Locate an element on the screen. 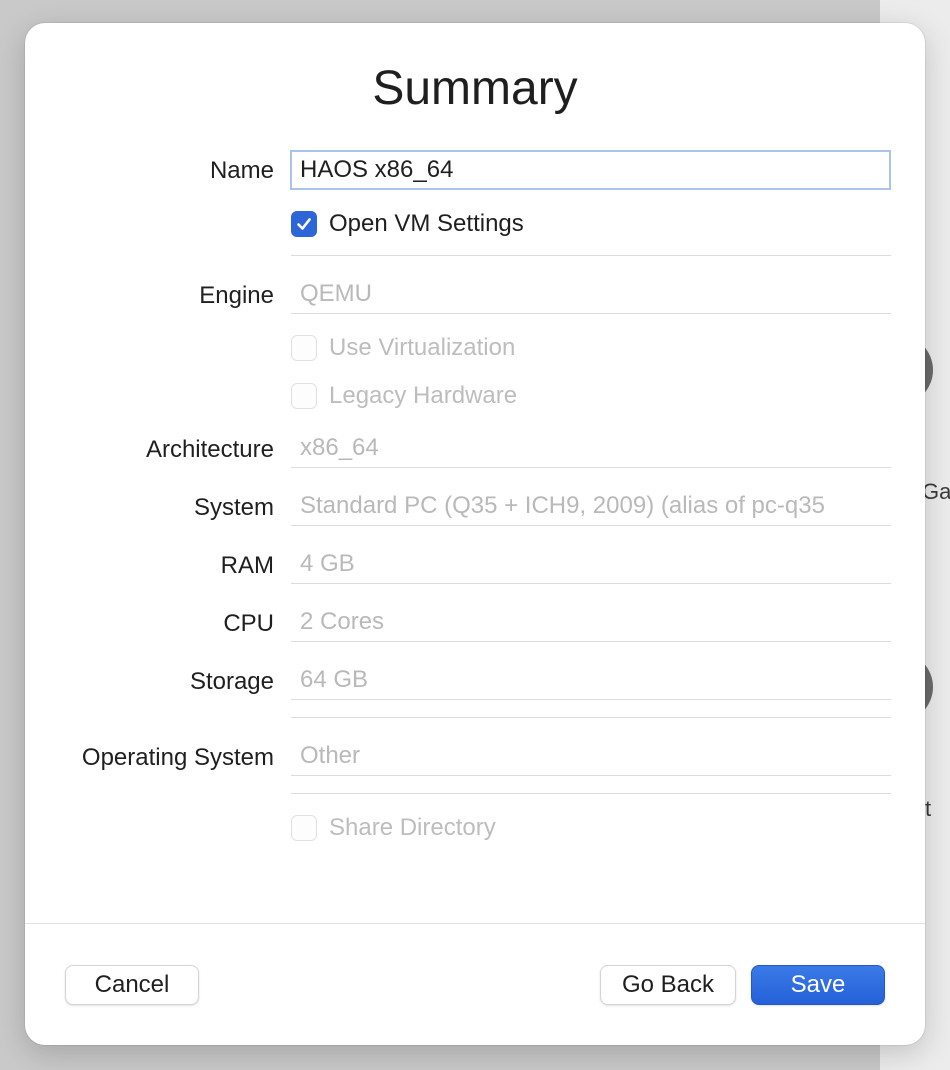  cpu-label: CPU is located at coordinates (248, 623).